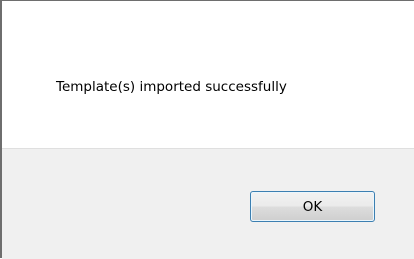  Describe the element at coordinates (171, 87) in the screenshot. I see `dialog-message: Template(s) imported successfully` at that location.